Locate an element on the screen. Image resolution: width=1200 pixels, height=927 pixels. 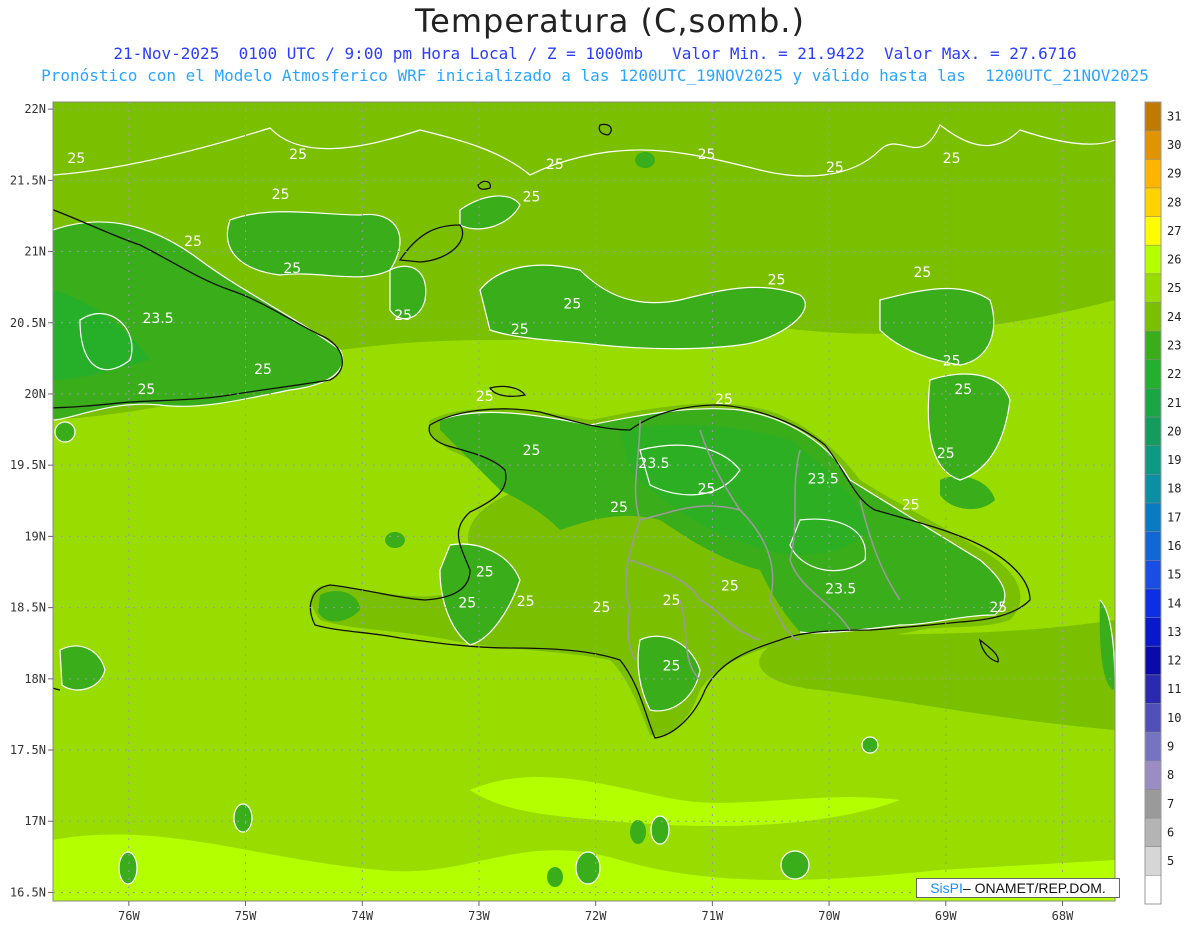
colorbar-tick-label: 22 is located at coordinates (1174, 374).